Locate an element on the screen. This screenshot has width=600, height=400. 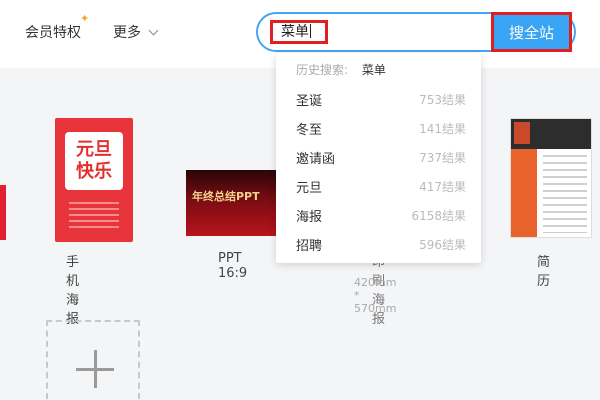
suggestion-count: 753结果 is located at coordinates (442, 99).